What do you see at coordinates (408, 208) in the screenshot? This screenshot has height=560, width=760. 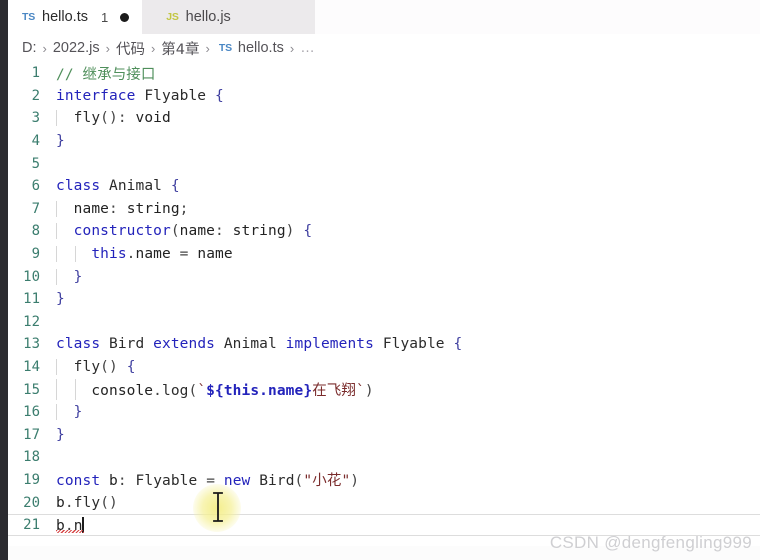 I see `code-content: name: string;` at bounding box center [408, 208].